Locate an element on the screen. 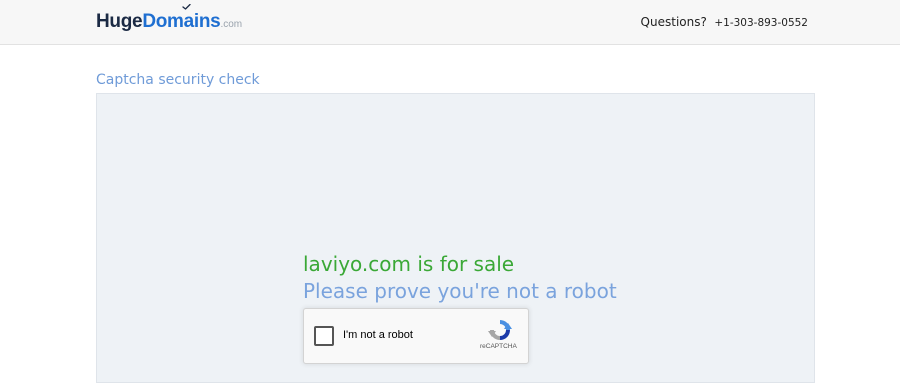 This screenshot has width=900, height=383. contact-info: Questions? +1-303-893-0552 is located at coordinates (724, 22).